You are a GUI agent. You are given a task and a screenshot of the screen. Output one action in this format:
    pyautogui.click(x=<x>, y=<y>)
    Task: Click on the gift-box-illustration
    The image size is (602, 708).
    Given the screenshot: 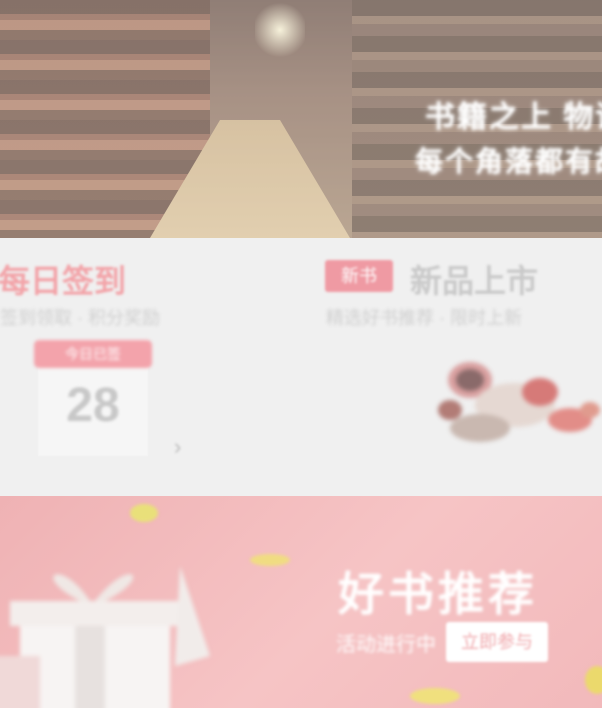 What is the action you would take?
    pyautogui.click(x=105, y=637)
    